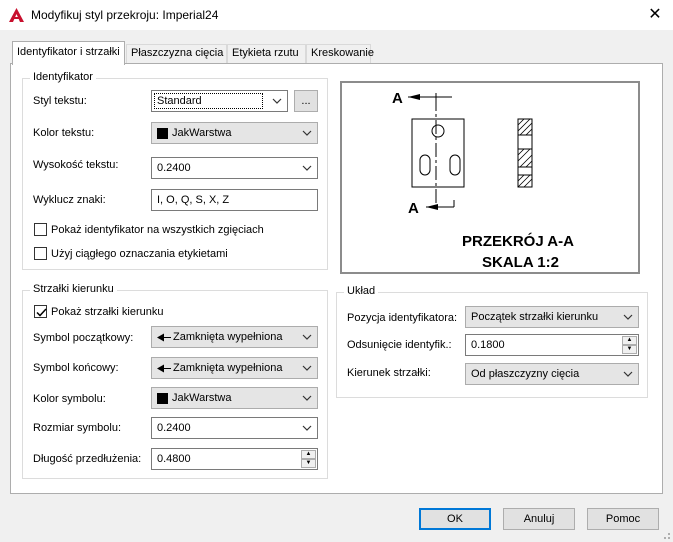 The width and height of the screenshot is (673, 542). What do you see at coordinates (520, 262) in the screenshot?
I see `preview-title-line2: SKALA 1:2` at bounding box center [520, 262].